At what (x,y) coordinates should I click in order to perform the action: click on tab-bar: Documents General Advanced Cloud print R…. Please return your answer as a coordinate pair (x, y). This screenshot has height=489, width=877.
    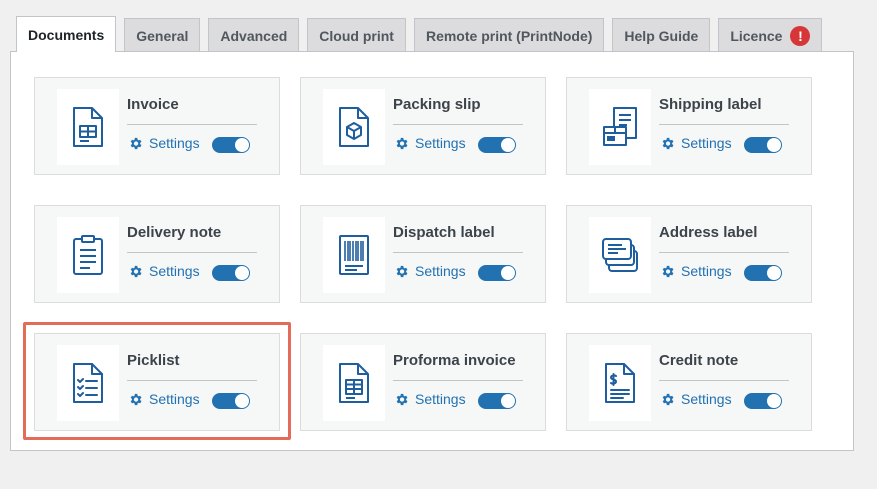
    Looking at the image, I should click on (423, 34).